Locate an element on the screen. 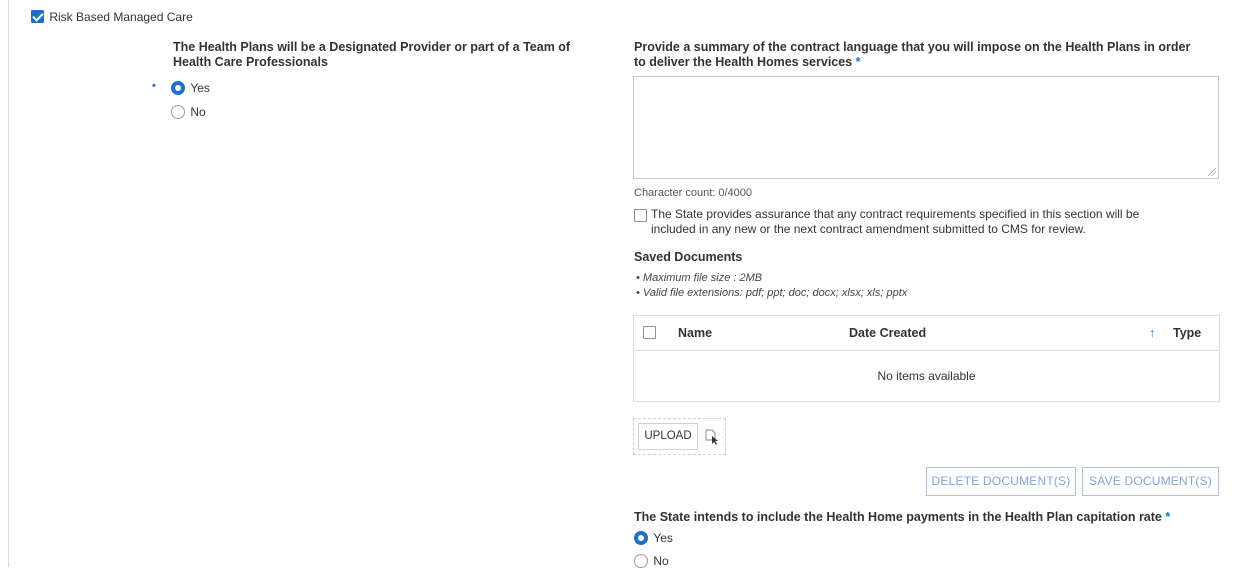 This screenshot has height=569, width=1238. required-marker: • is located at coordinates (154, 86).